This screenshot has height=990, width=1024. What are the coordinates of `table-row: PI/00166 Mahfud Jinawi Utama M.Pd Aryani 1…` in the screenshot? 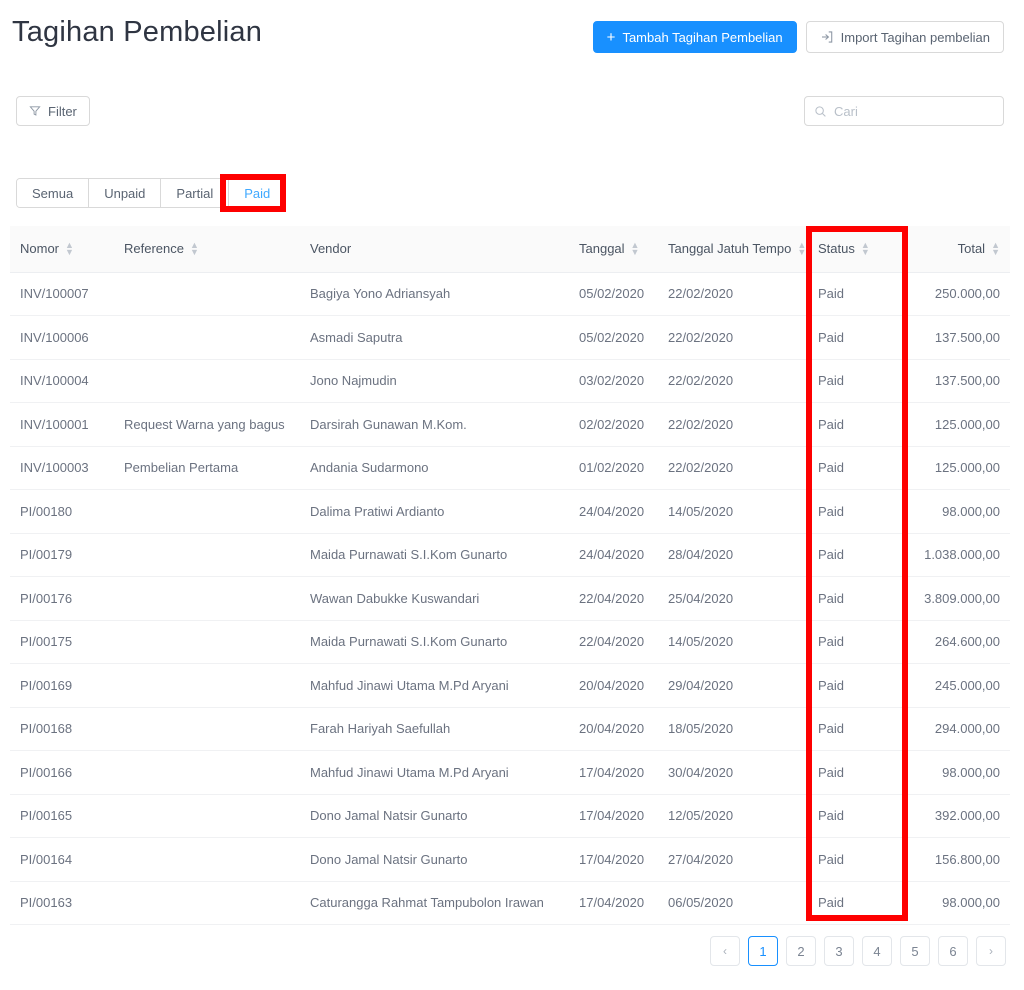 It's located at (510, 772).